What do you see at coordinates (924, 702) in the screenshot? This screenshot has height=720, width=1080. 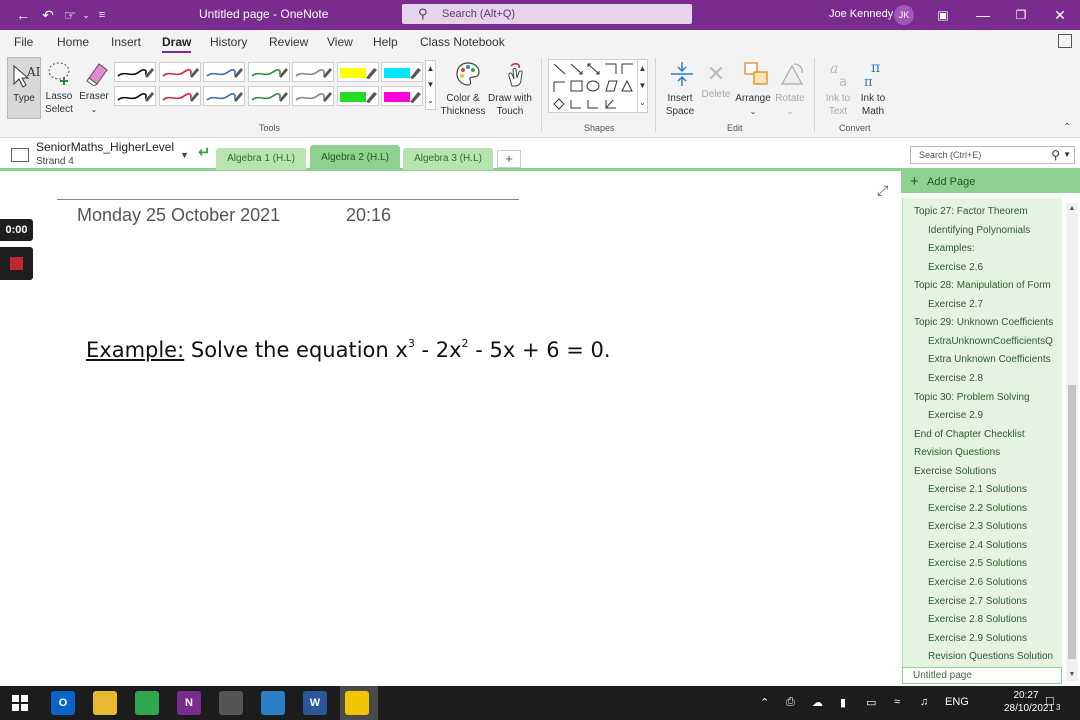 I see `volume-icon: ♫` at bounding box center [924, 702].